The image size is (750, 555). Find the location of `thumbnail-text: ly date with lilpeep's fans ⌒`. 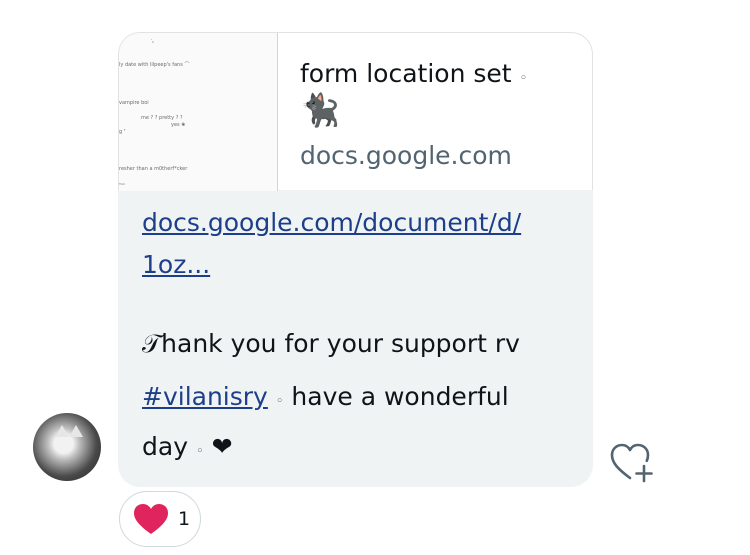

thumbnail-text: ly date with lilpeep's fans ⌒ is located at coordinates (154, 65).